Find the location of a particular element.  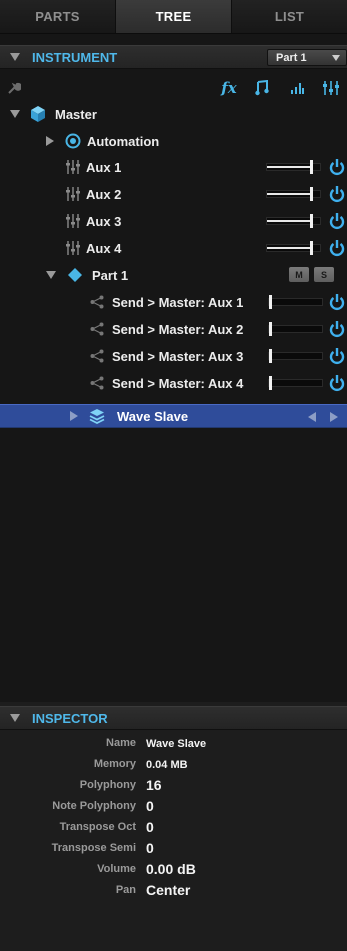

levels-icon is located at coordinates (297, 88).